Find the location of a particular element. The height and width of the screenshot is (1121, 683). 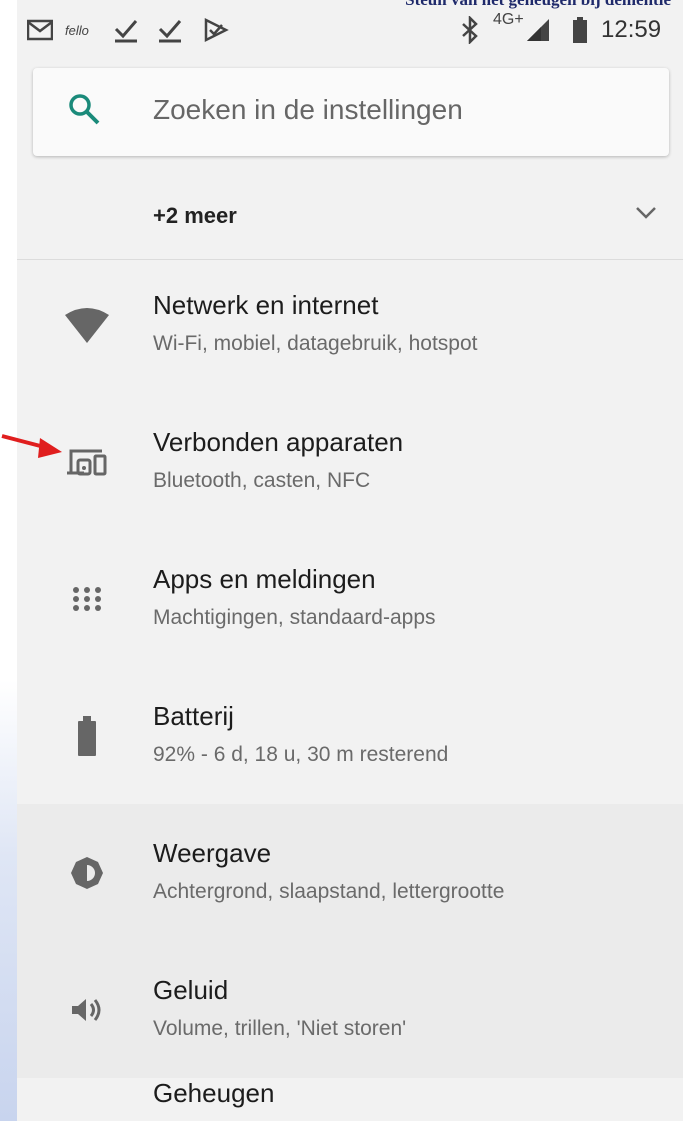

item-title: Netwerk en internet is located at coordinates (266, 305).